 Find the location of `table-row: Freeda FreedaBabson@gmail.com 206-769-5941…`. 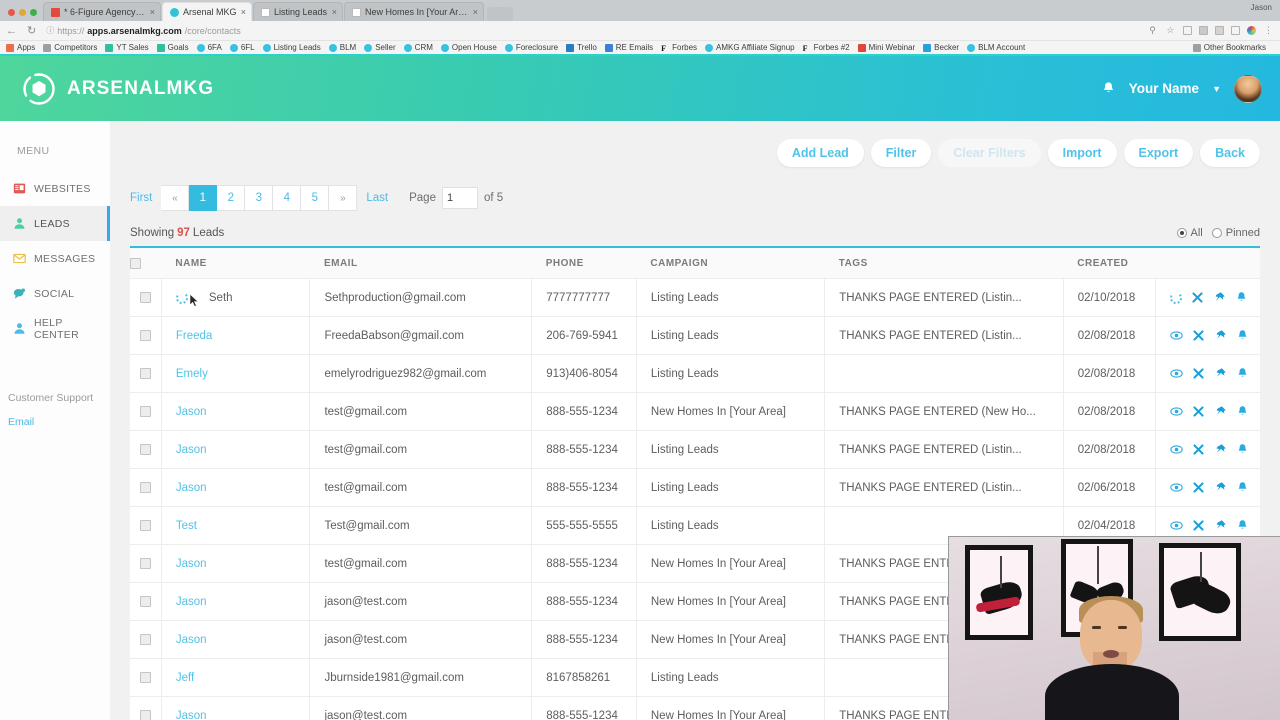

table-row: Freeda FreedaBabson@gmail.com 206-769-5941… is located at coordinates (695, 336).